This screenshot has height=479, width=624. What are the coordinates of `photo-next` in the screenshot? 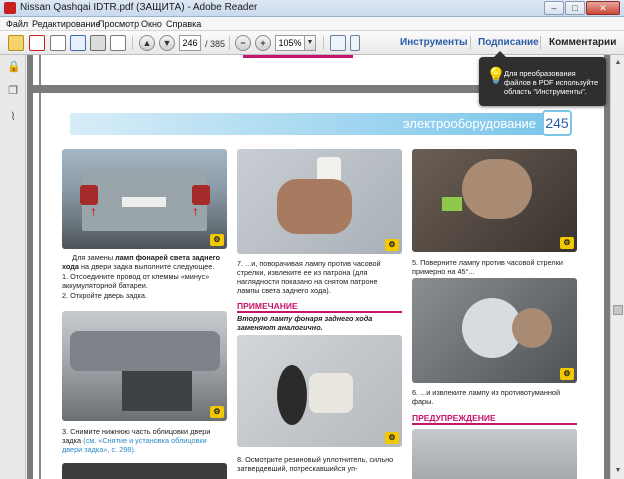 It's located at (144, 471).